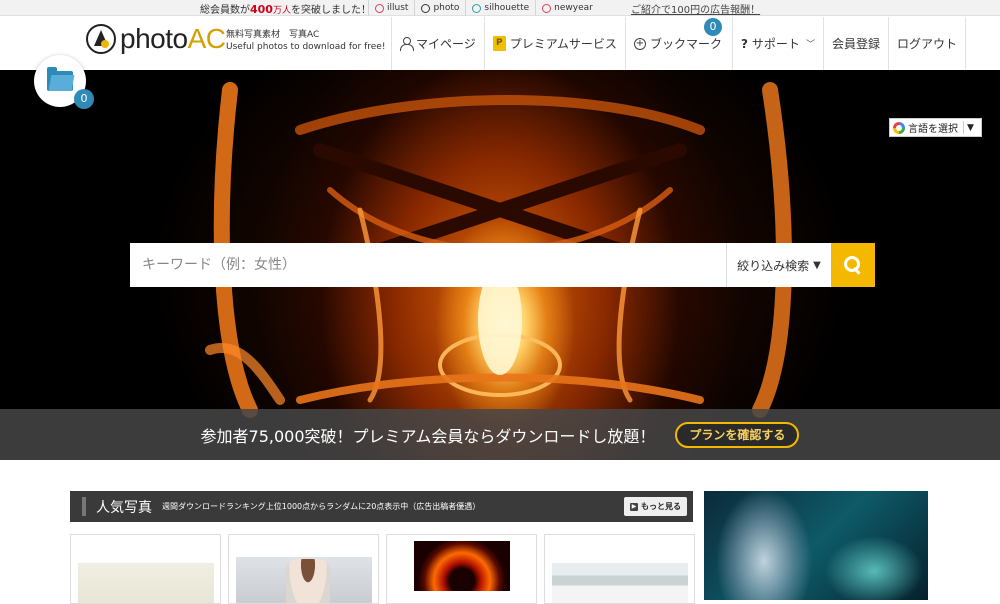 This screenshot has width=1000, height=604. I want to click on illust-icon, so click(379, 8).